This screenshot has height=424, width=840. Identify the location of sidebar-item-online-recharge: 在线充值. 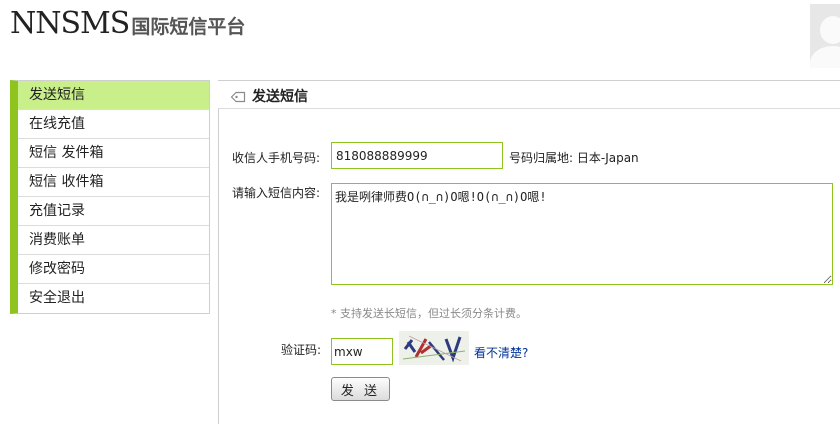
(113, 124).